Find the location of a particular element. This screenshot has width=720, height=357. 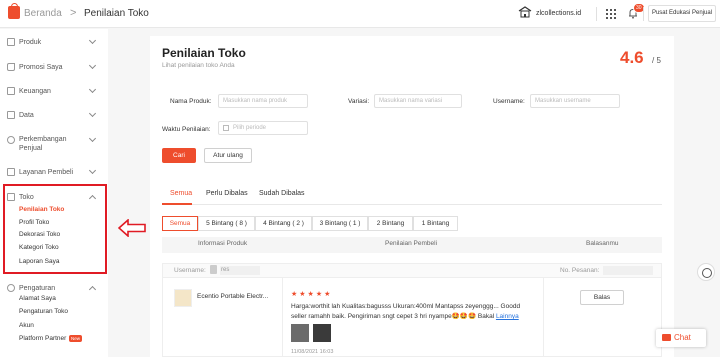

rating-filter-2: 2 Bintang is located at coordinates (390, 223).